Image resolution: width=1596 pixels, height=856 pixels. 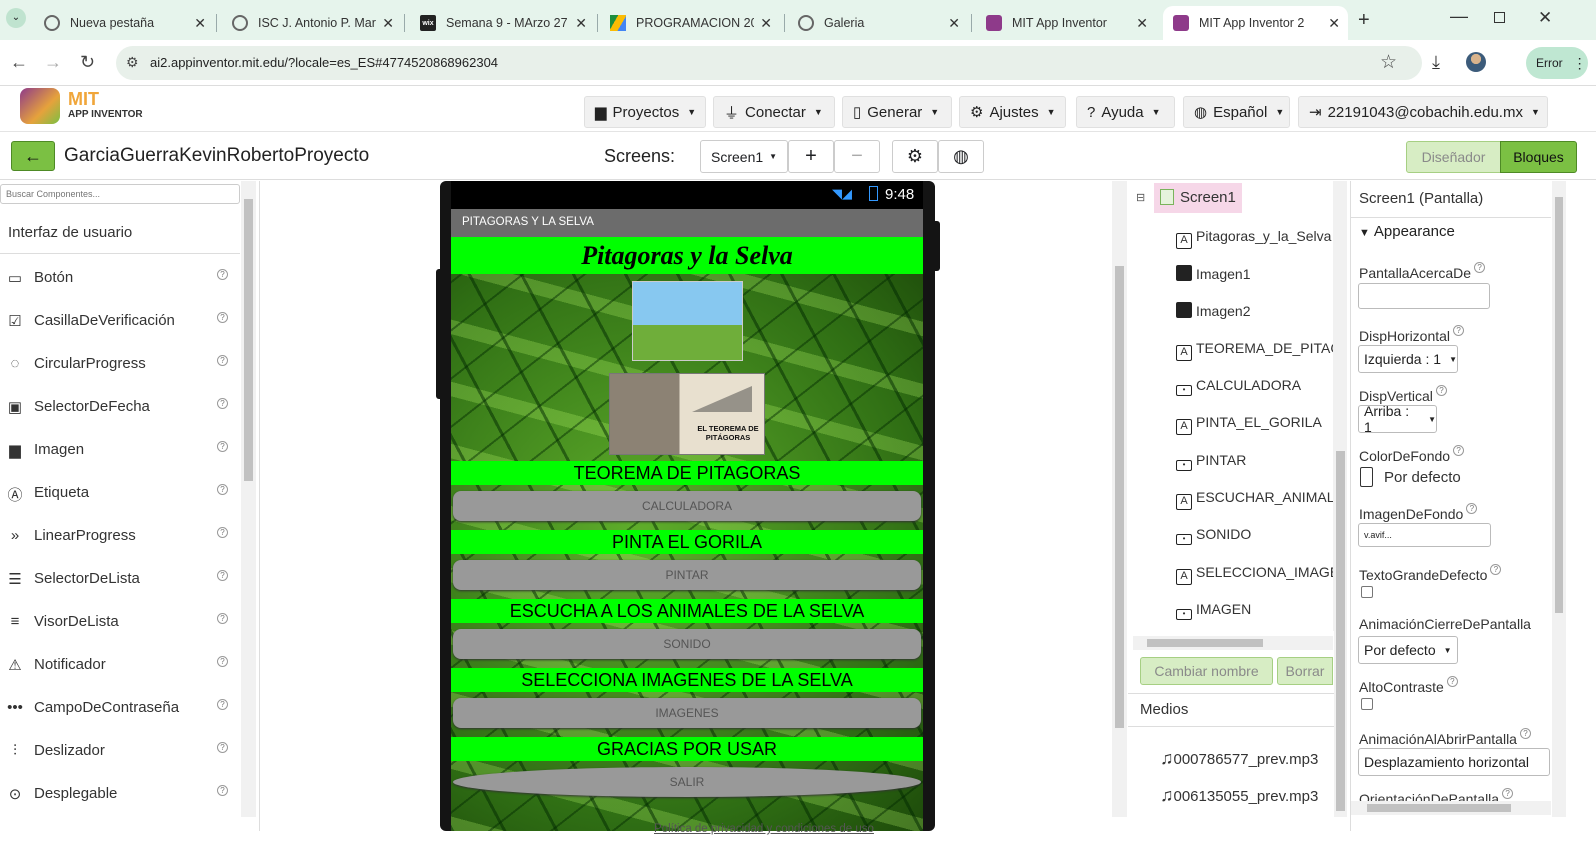 I want to click on about-textarea, so click(x=1424, y=296).